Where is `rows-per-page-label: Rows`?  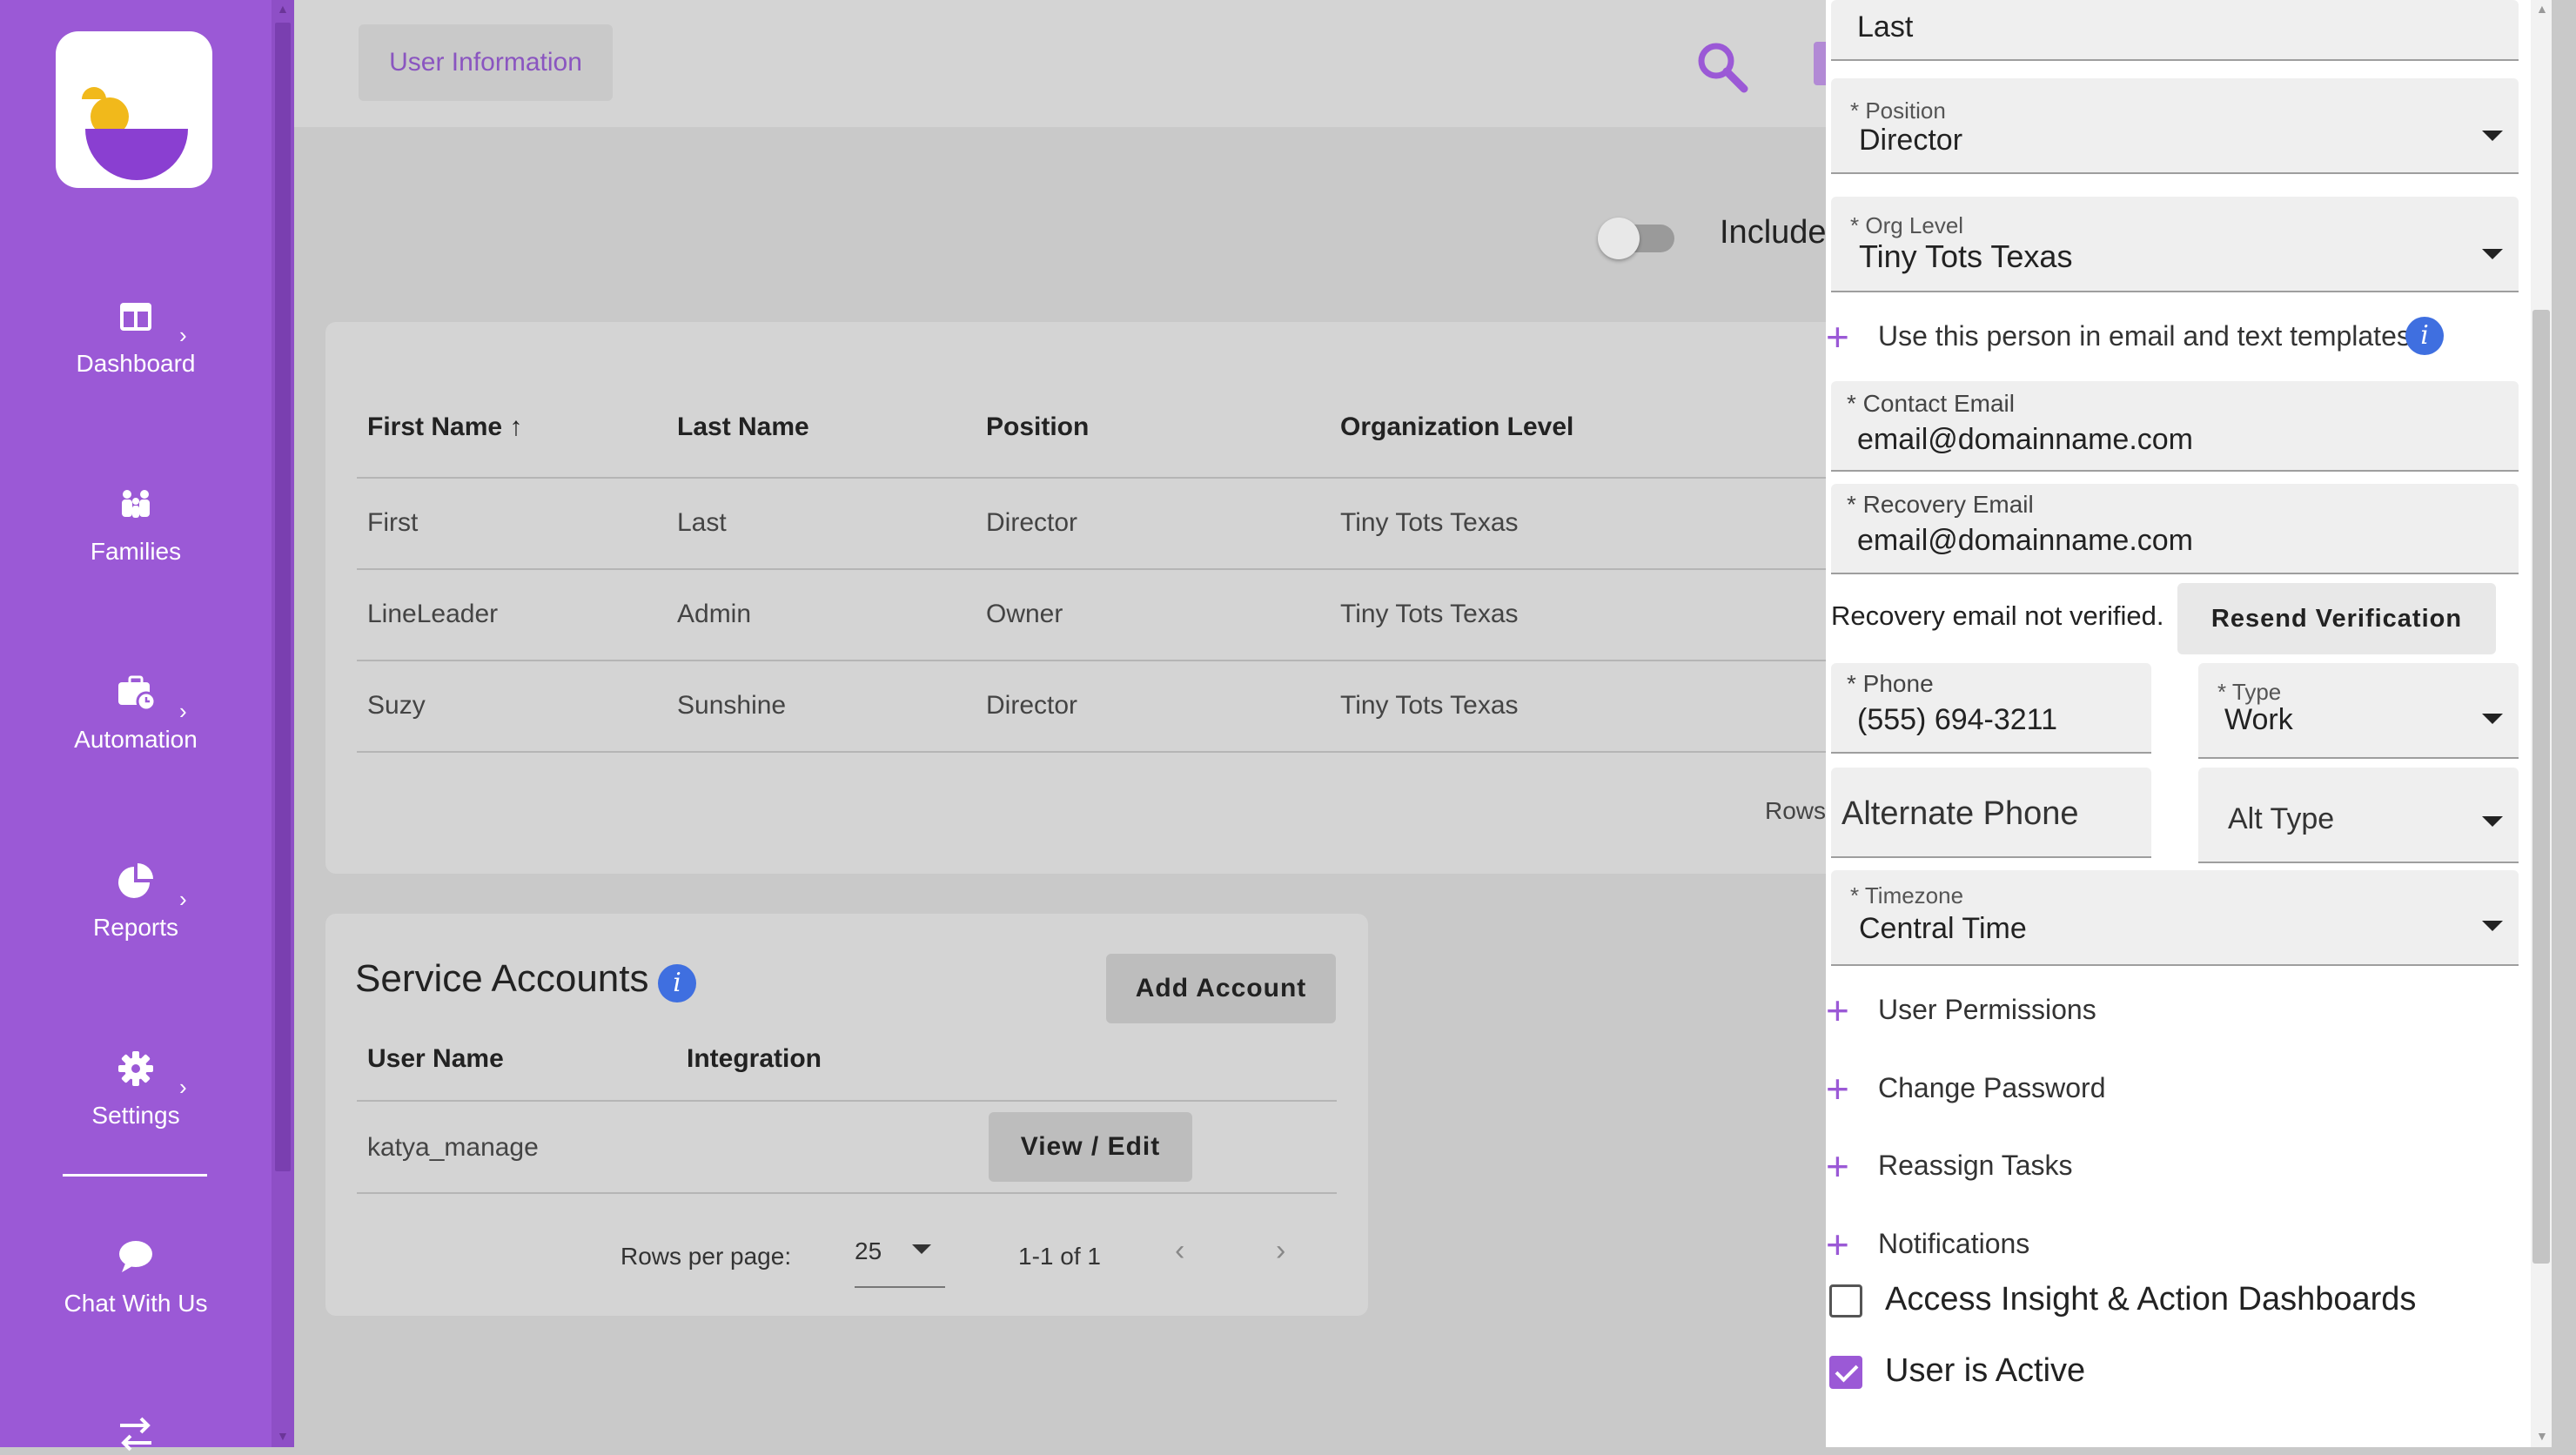 rows-per-page-label: Rows is located at coordinates (1796, 810).